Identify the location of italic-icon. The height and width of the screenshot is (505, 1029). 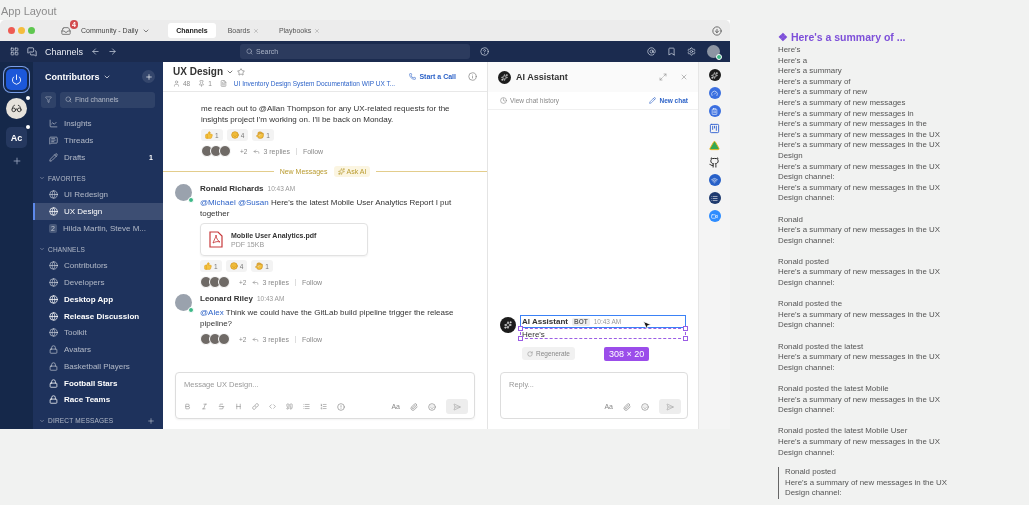
(204, 406).